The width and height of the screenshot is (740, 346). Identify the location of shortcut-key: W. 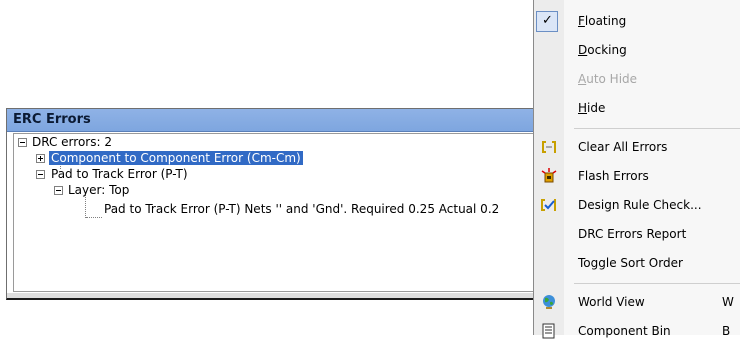
(728, 302).